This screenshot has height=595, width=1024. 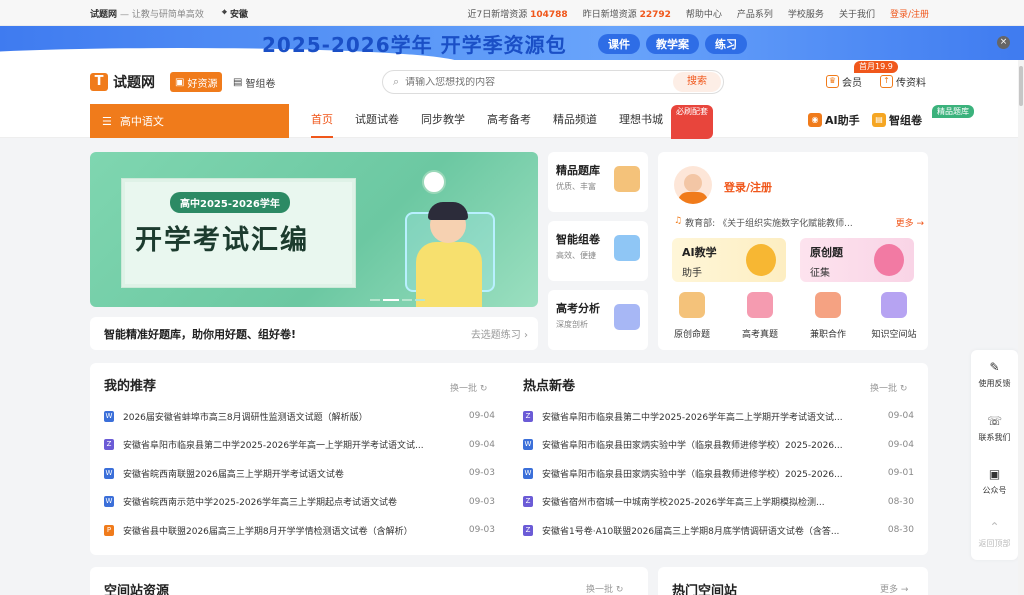 What do you see at coordinates (189, 121) in the screenshot?
I see `subject-selector: ☰ 高中语文` at bounding box center [189, 121].